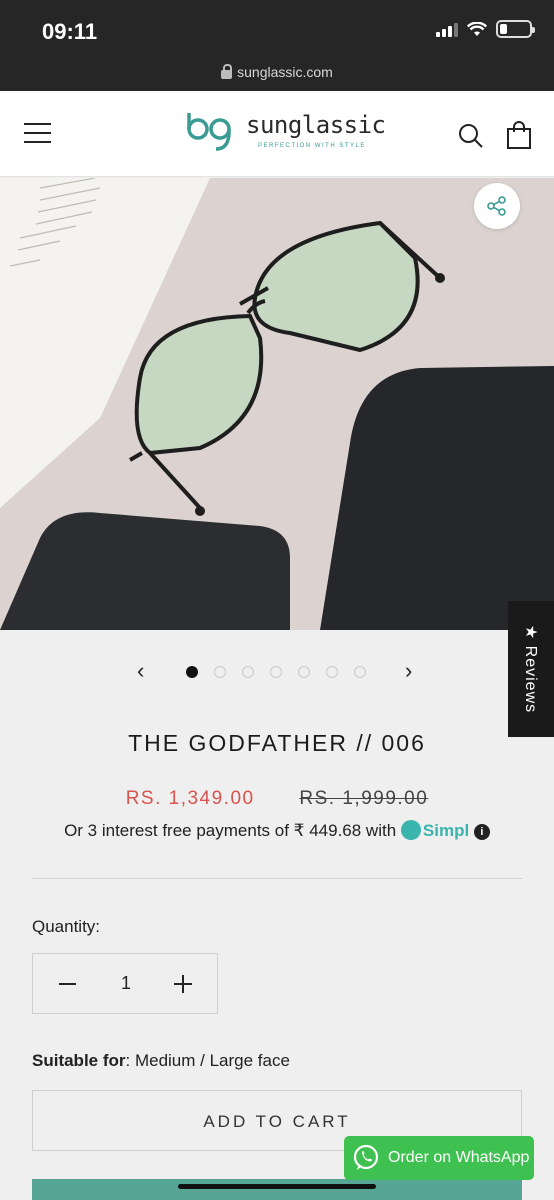  I want to click on share-button, so click(497, 206).